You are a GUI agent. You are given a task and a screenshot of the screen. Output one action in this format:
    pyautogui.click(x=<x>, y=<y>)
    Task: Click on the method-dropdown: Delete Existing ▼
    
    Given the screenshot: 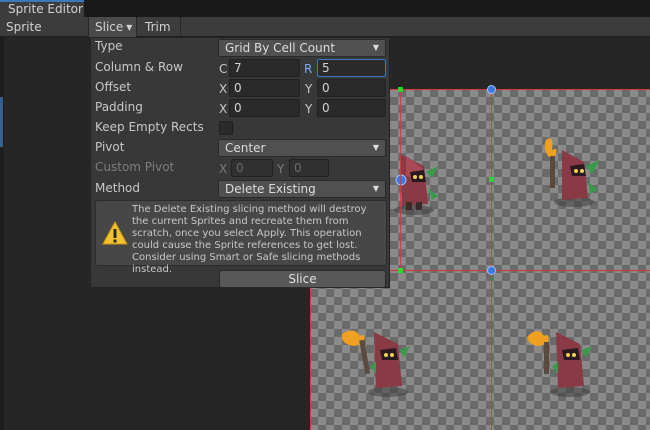 What is the action you would take?
    pyautogui.click(x=302, y=189)
    